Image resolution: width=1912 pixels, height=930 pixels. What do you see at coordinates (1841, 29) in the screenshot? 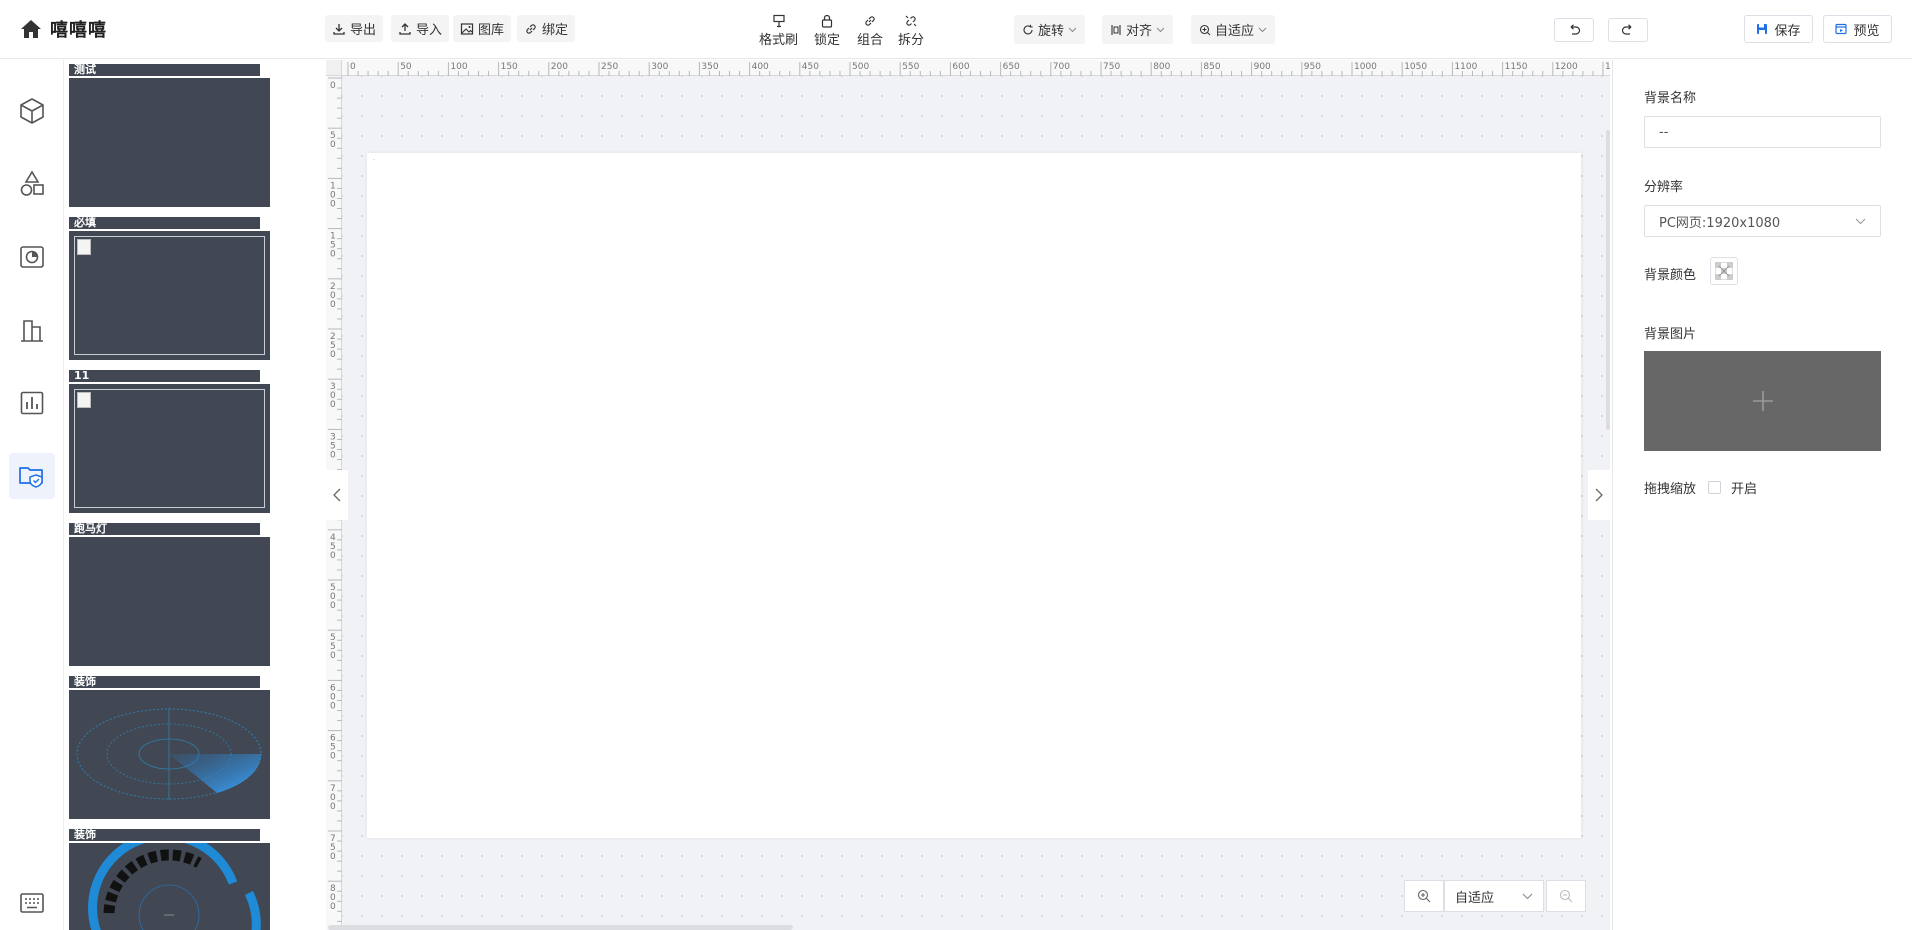
I see `preview-icon` at bounding box center [1841, 29].